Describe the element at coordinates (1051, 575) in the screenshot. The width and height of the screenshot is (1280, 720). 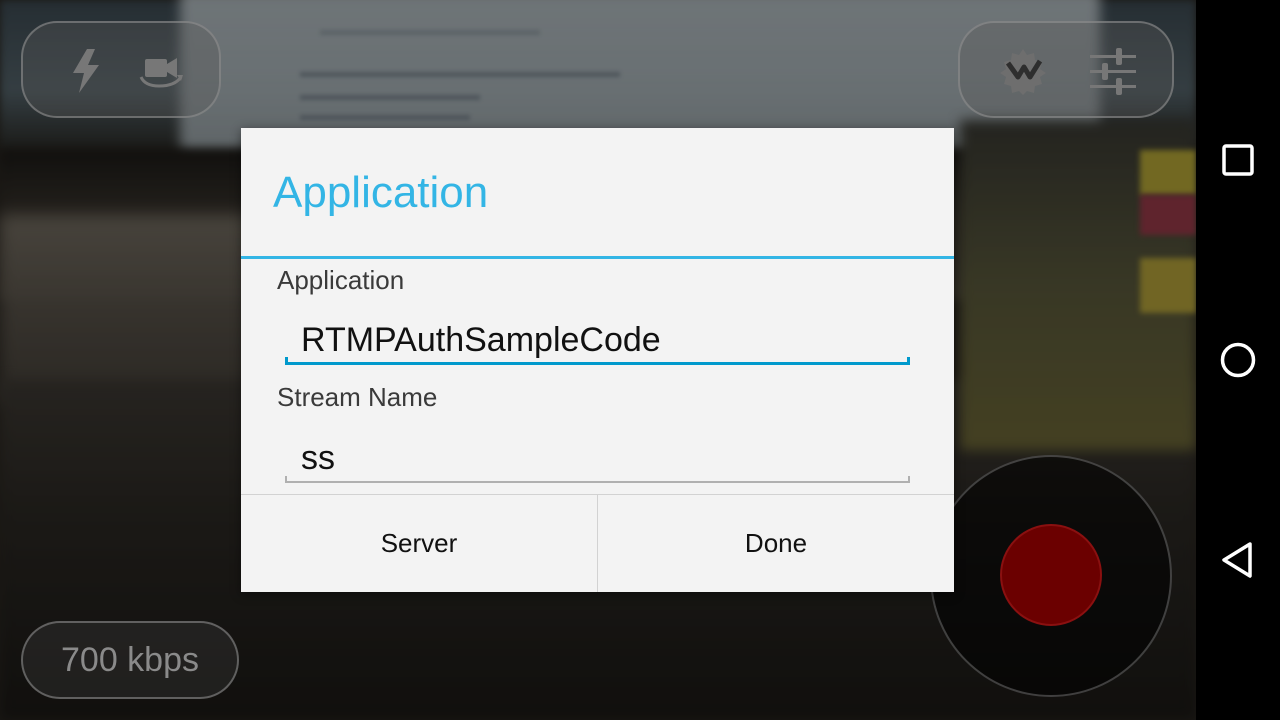
I see `record-button` at that location.